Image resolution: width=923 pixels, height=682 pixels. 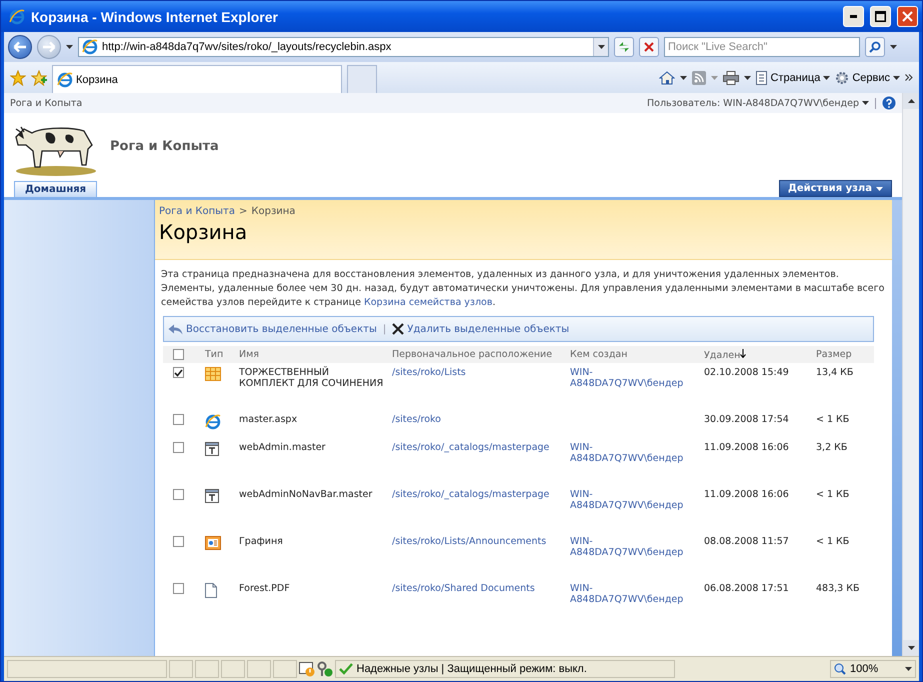 What do you see at coordinates (218, 354) in the screenshot?
I see `column-header: Тип` at bounding box center [218, 354].